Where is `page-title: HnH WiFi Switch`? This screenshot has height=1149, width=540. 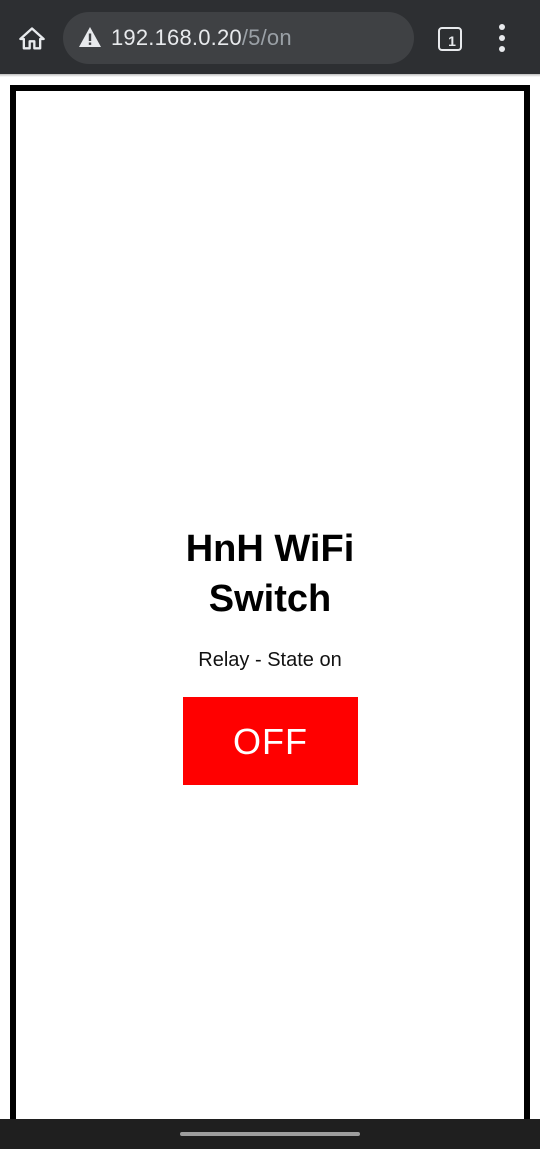
page-title: HnH WiFi Switch is located at coordinates (270, 574).